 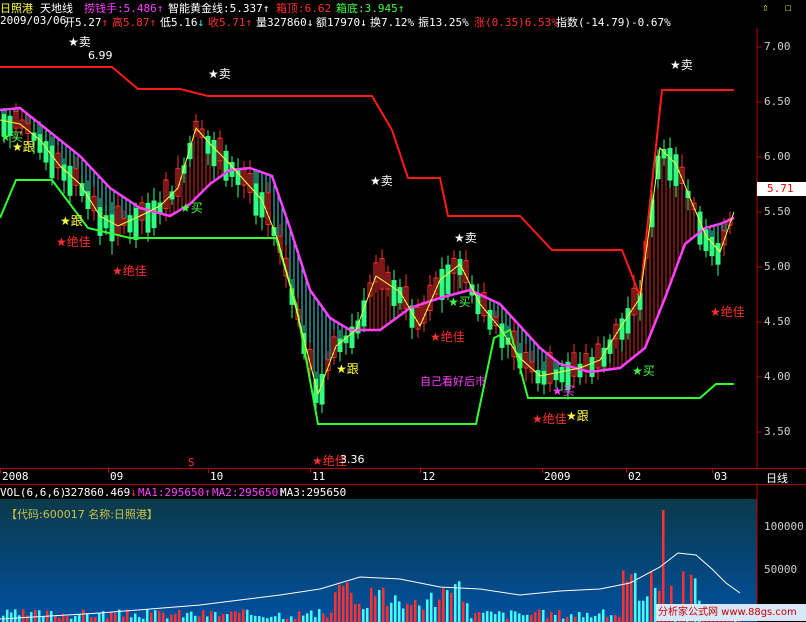 I want to click on box-icon: ☐, so click(x=788, y=7).